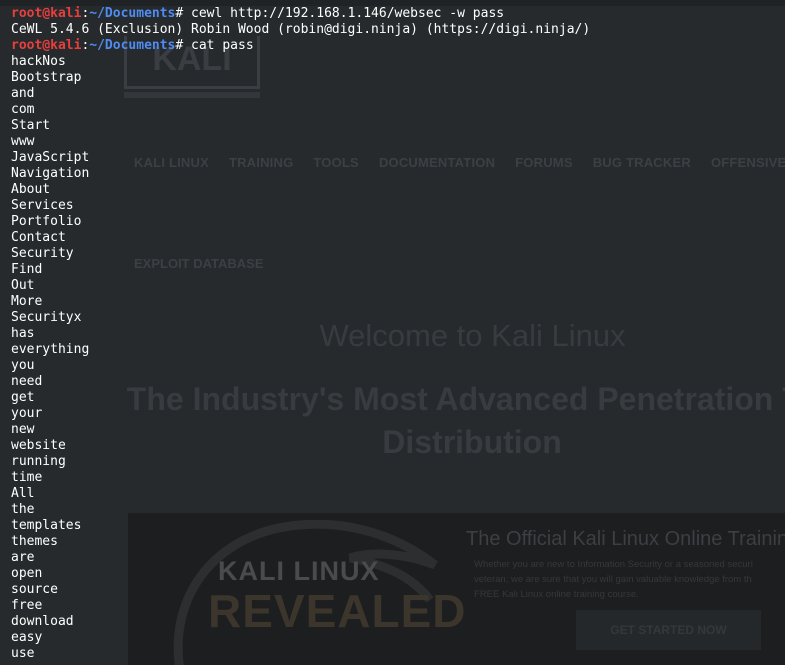 This screenshot has width=785, height=665. I want to click on wordlist-item: open, so click(27, 573).